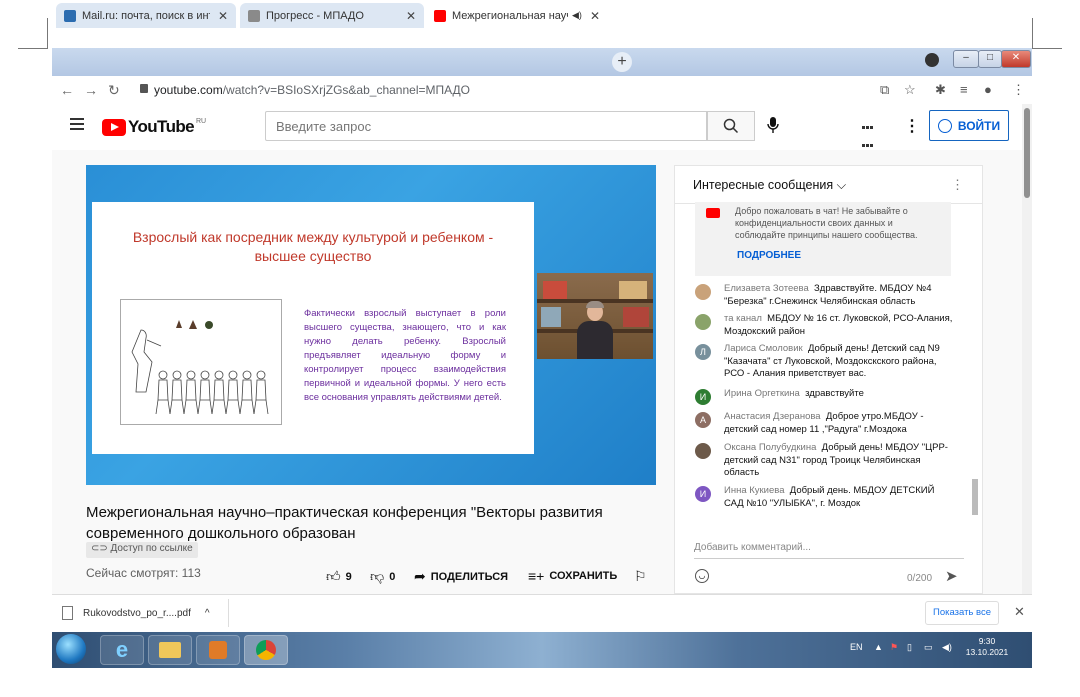 The image size is (1080, 697). Describe the element at coordinates (944, 125) in the screenshot. I see `user-circle-icon` at that location.